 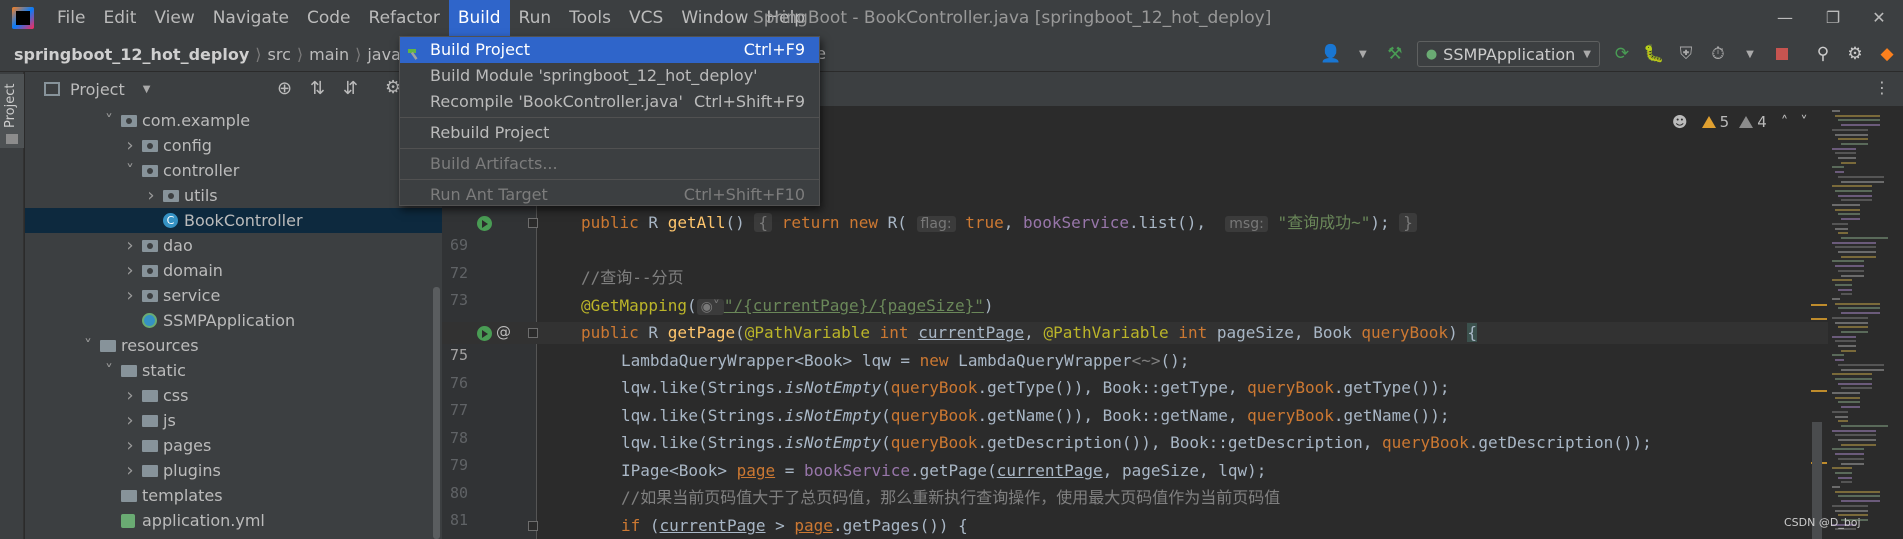 What do you see at coordinates (609, 50) in the screenshot?
I see `menu-item-build-project: Build Project Ctrl+F9` at bounding box center [609, 50].